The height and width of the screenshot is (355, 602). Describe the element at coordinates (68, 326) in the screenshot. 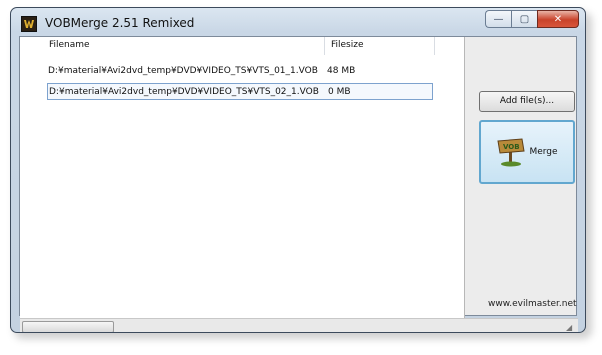

I see `scrollbar-thumb` at that location.